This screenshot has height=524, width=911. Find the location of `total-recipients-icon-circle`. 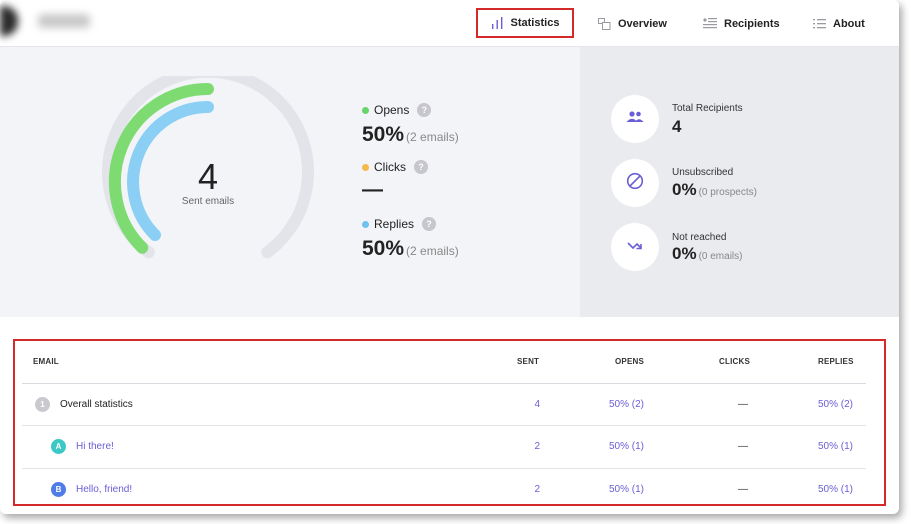

total-recipients-icon-circle is located at coordinates (635, 119).